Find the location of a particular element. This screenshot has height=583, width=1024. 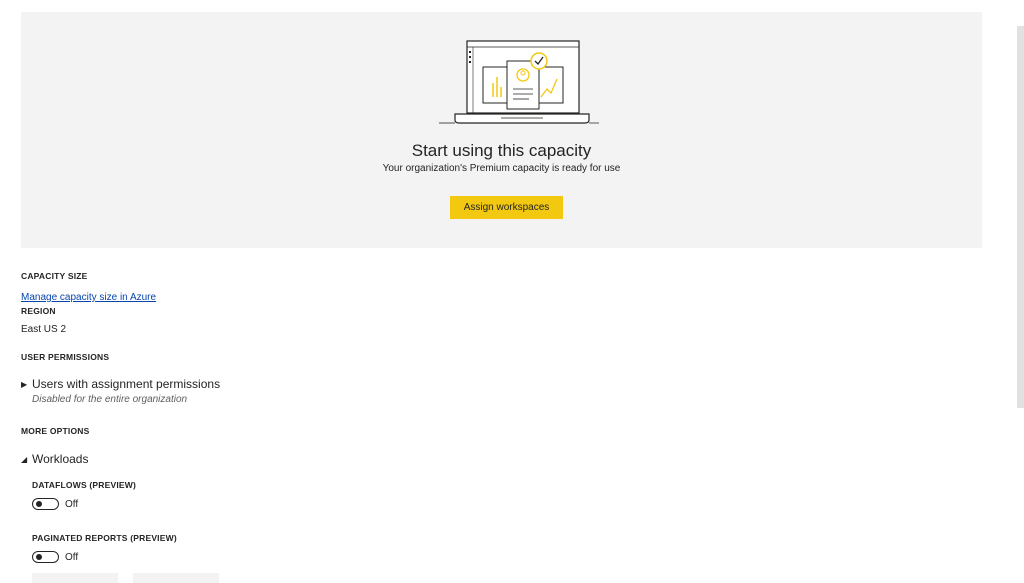

caret-down-icon: ◢ is located at coordinates (24, 459).